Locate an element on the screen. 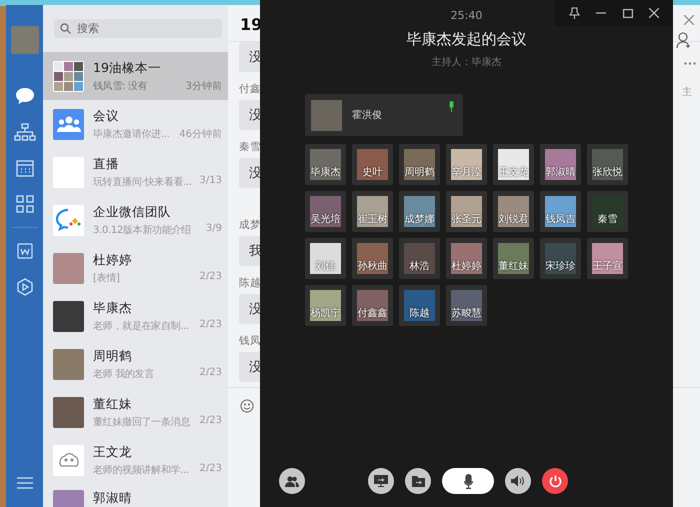 Image resolution: width=700 pixels, height=507 pixels. participant-tile: 史叶 is located at coordinates (372, 164).